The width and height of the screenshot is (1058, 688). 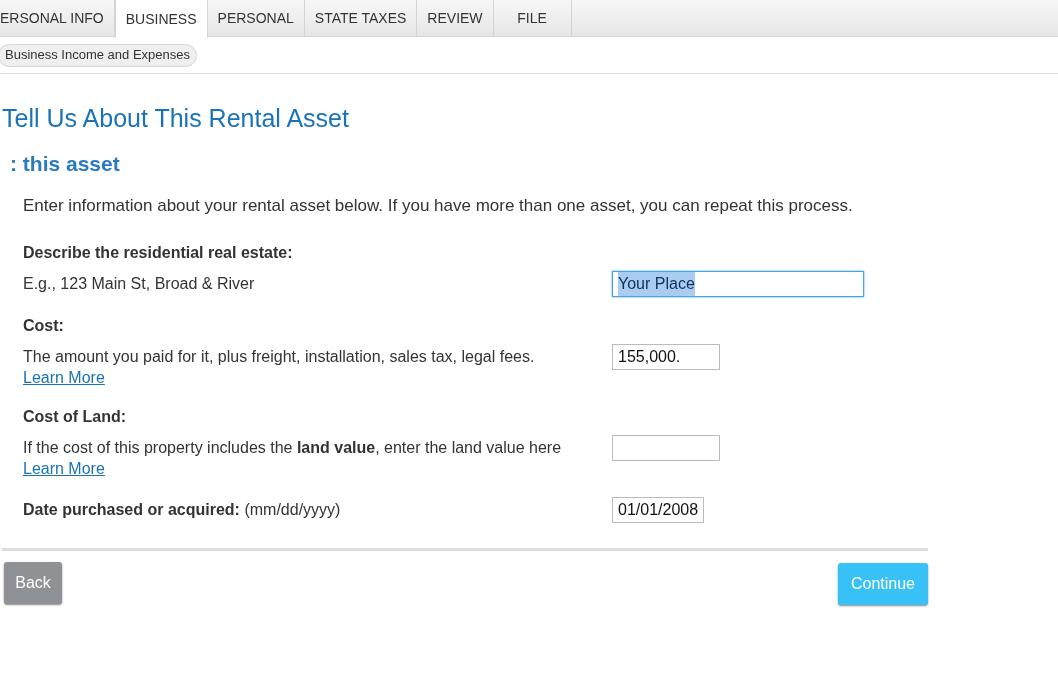 I want to click on tab: REVIEW, so click(x=455, y=18).